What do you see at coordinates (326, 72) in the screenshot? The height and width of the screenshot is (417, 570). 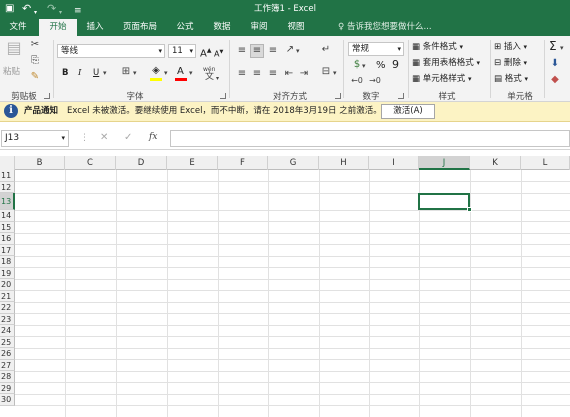 I see `merge-center-icon: ⊟` at bounding box center [326, 72].